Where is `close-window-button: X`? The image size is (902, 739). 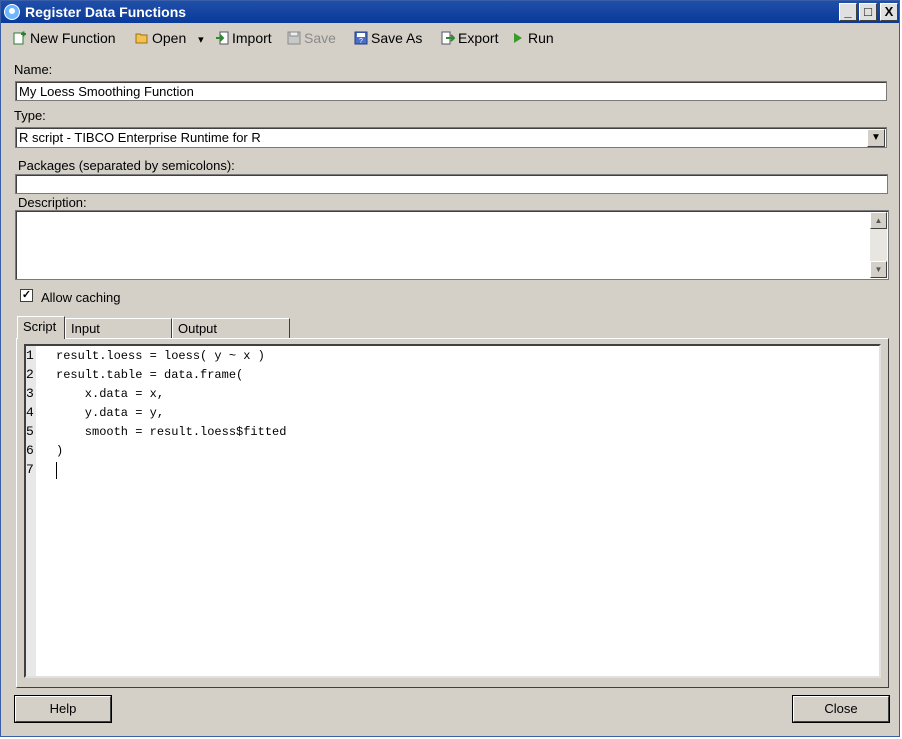 close-window-button: X is located at coordinates (889, 12).